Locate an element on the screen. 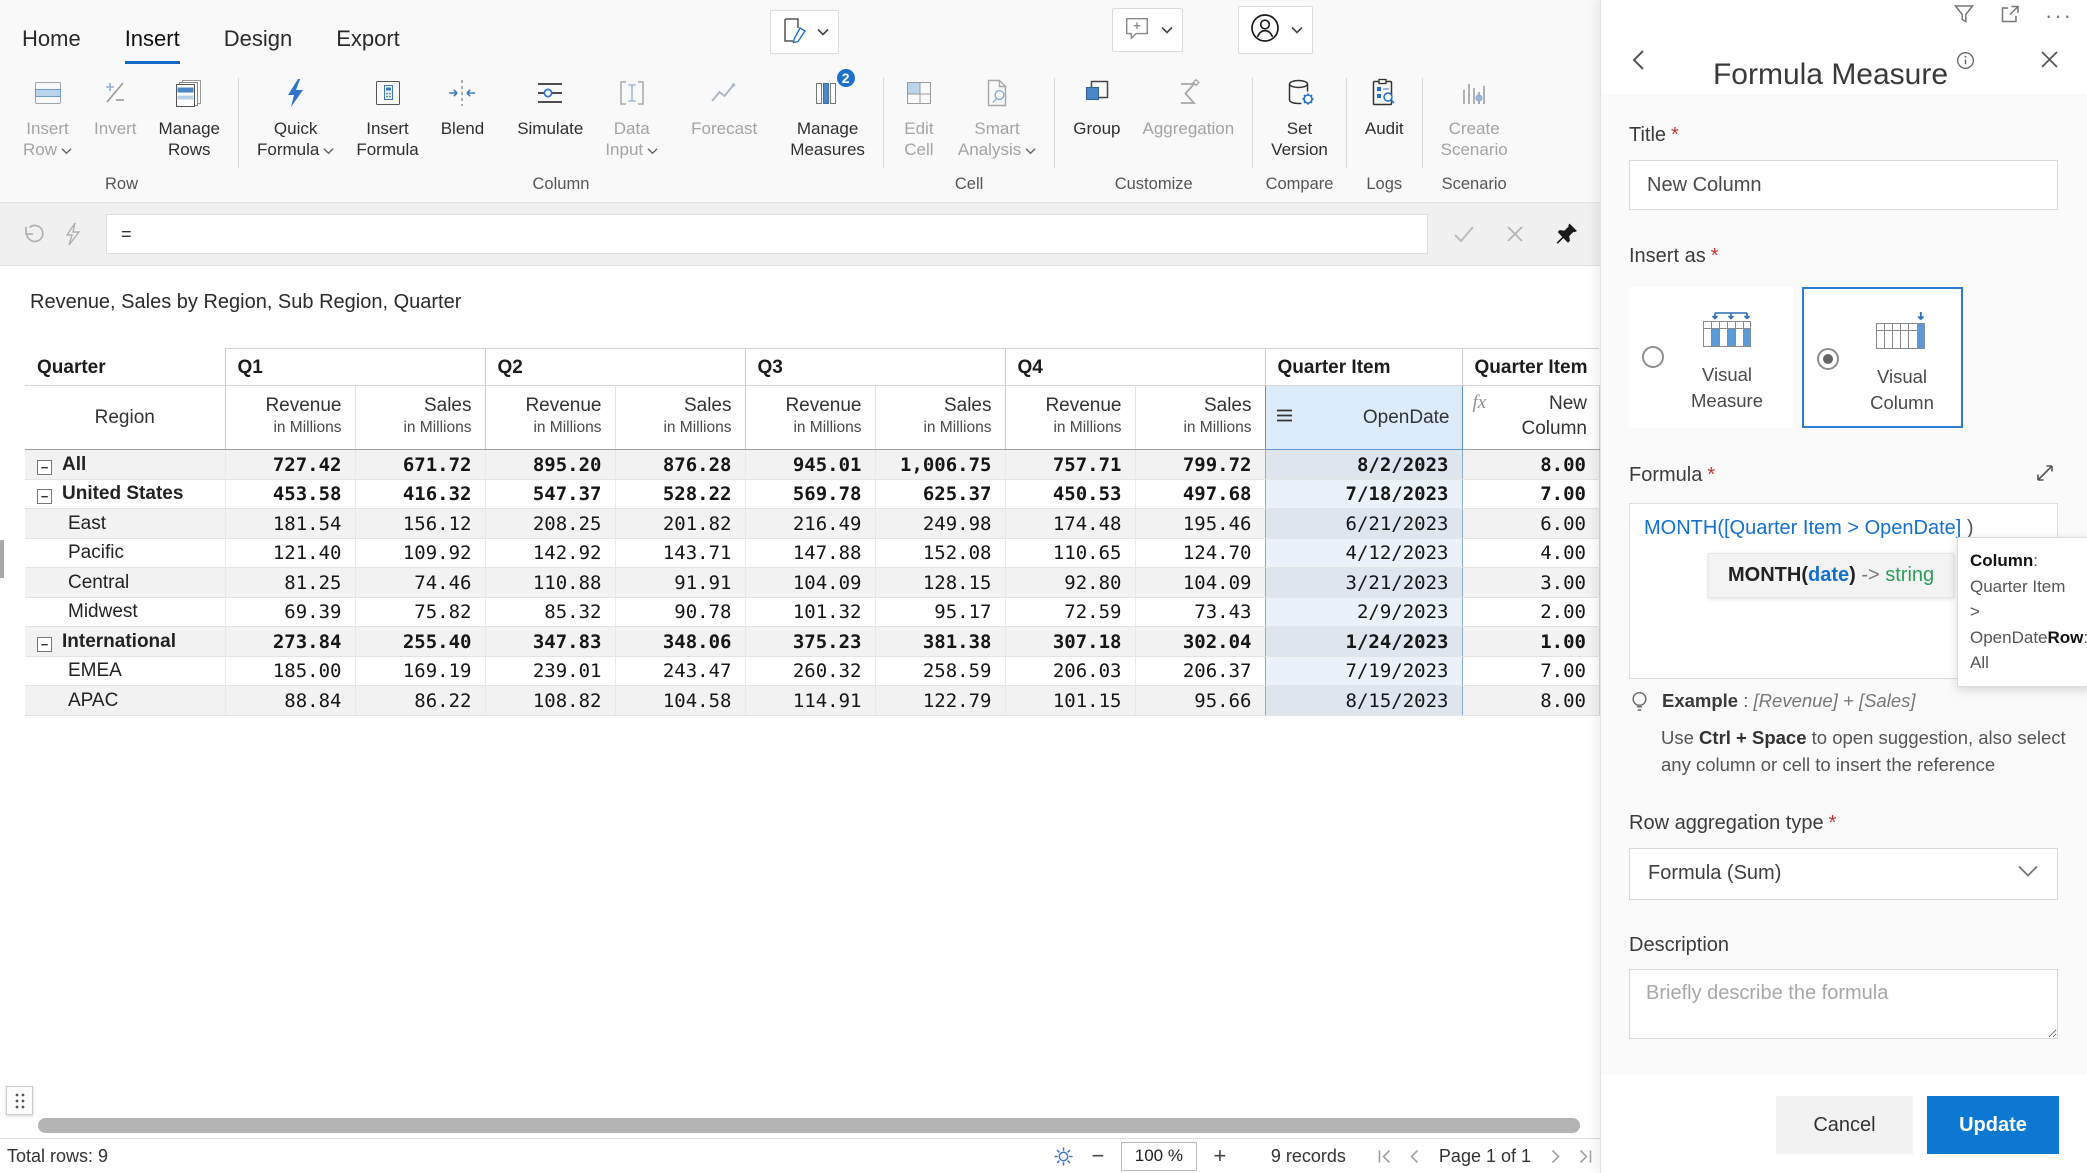  ribbon-button-insert-formula: Insert Formula is located at coordinates (387, 114).